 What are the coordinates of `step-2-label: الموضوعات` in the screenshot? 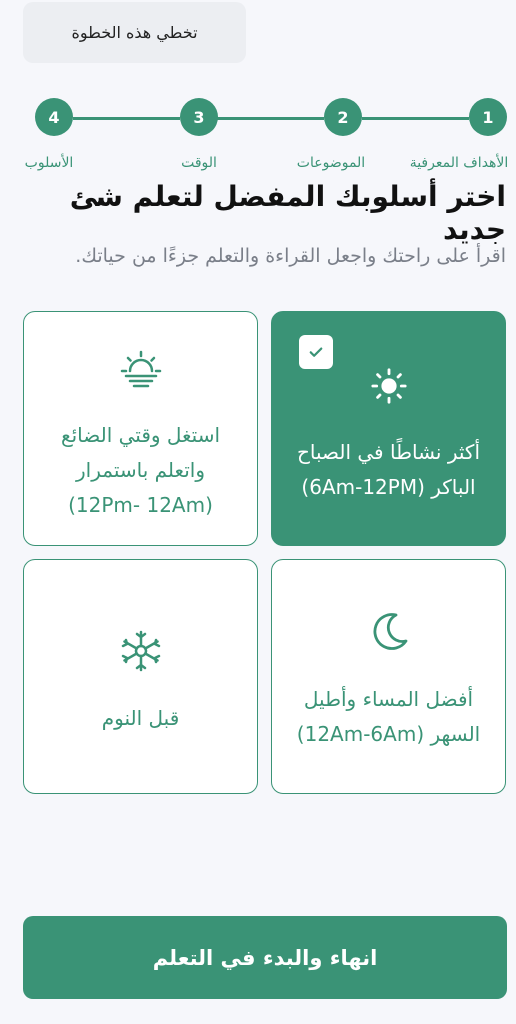 It's located at (331, 163).